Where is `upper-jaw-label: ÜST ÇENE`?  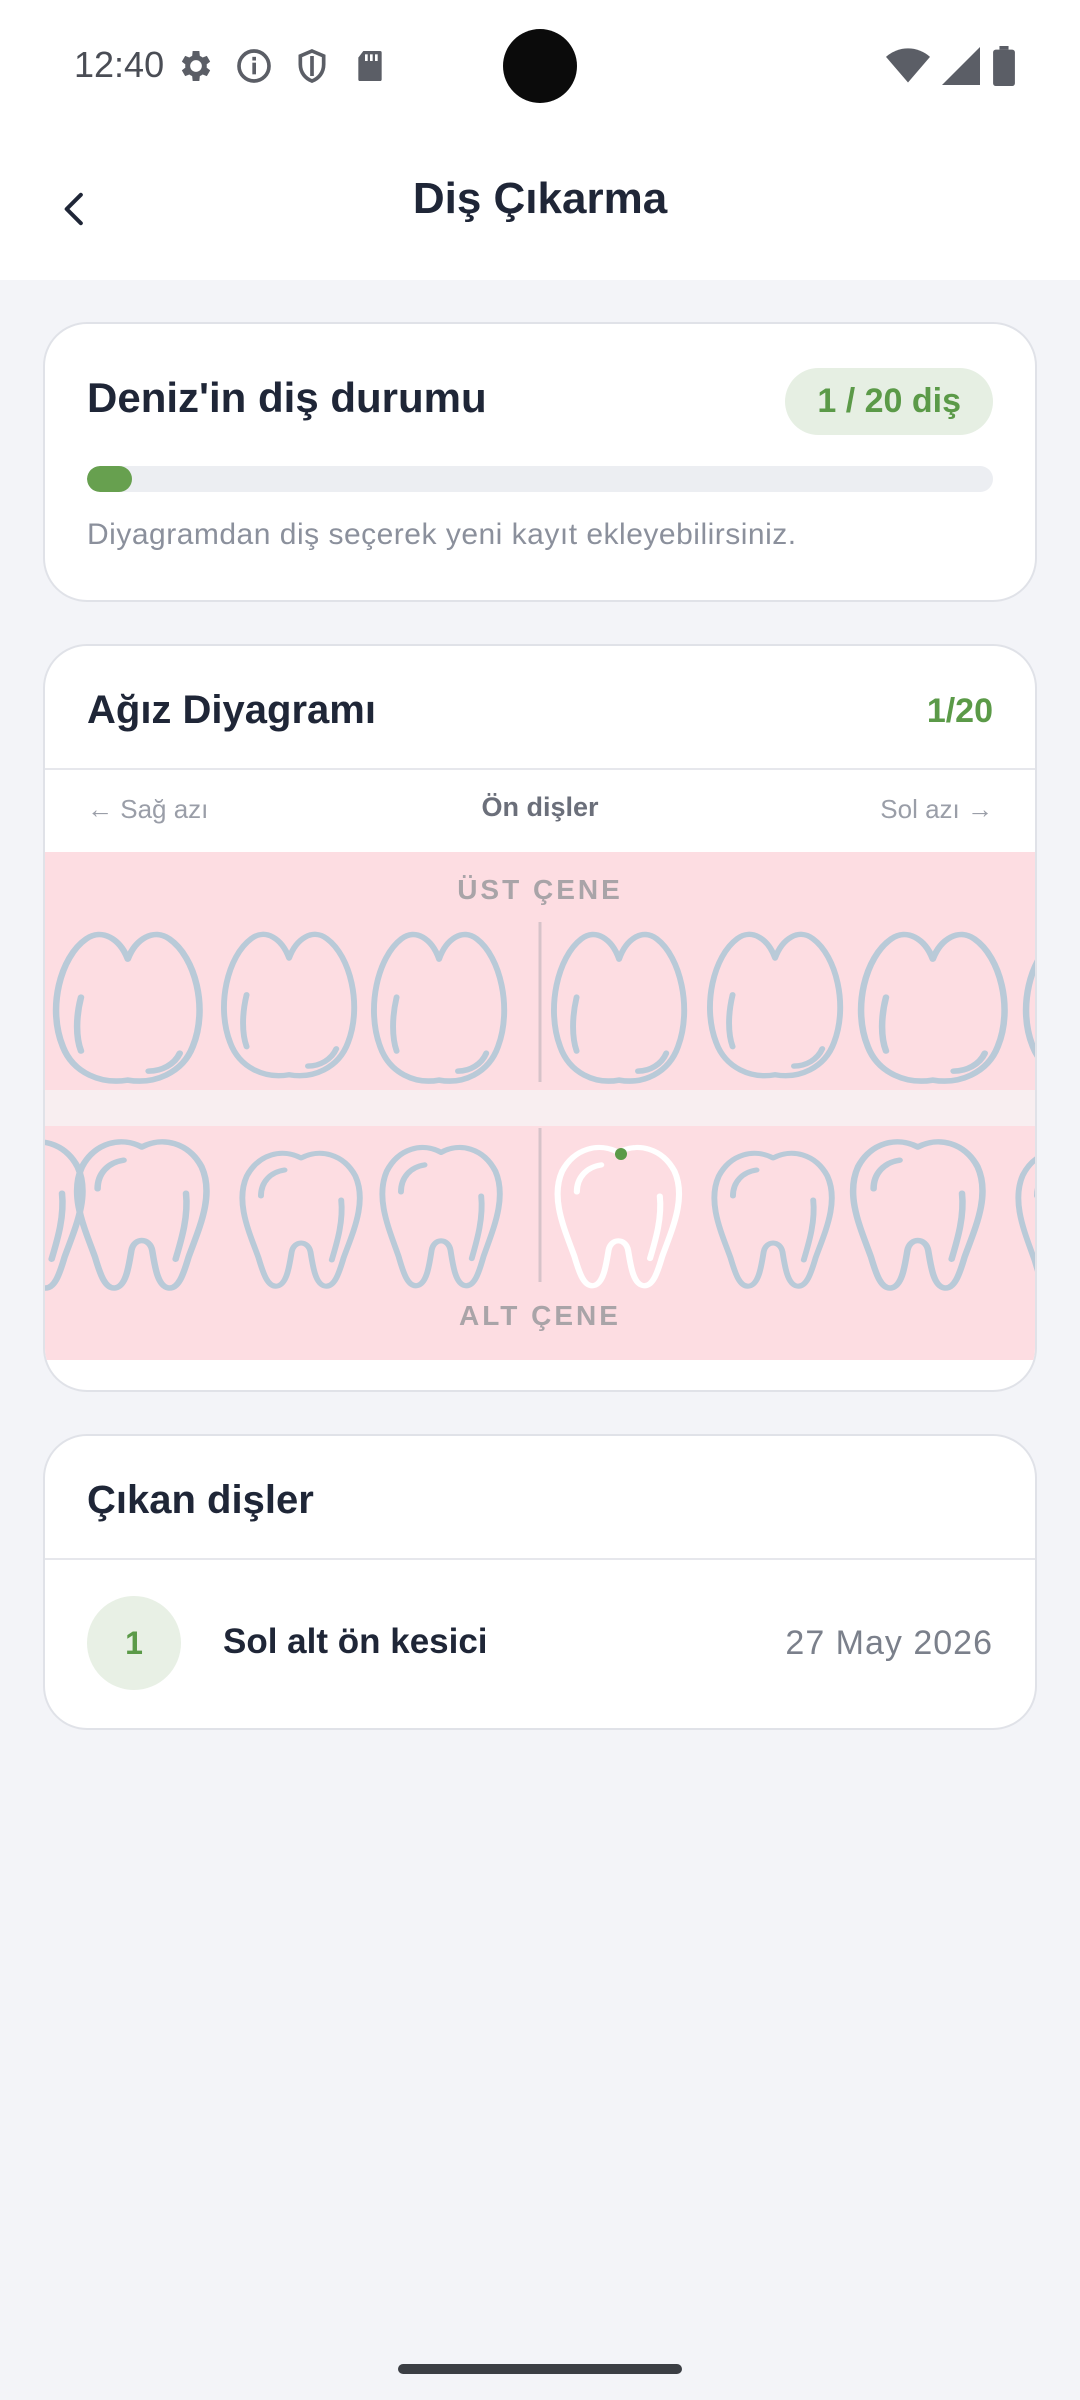
upper-jaw-label: ÜST ÇENE is located at coordinates (540, 889).